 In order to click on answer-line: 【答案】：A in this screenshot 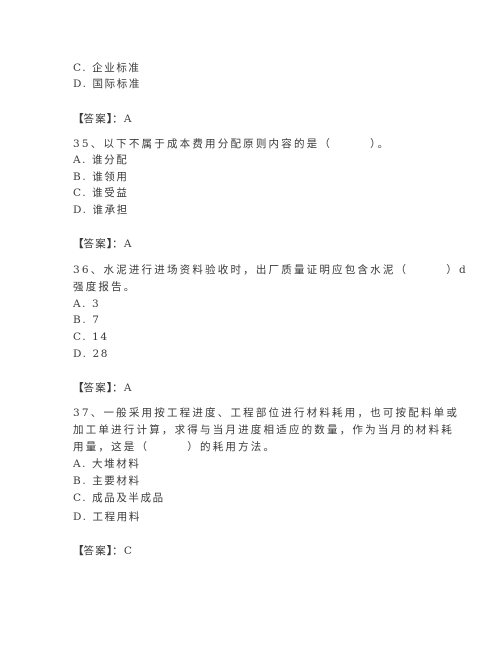, I will do `click(103, 119)`.